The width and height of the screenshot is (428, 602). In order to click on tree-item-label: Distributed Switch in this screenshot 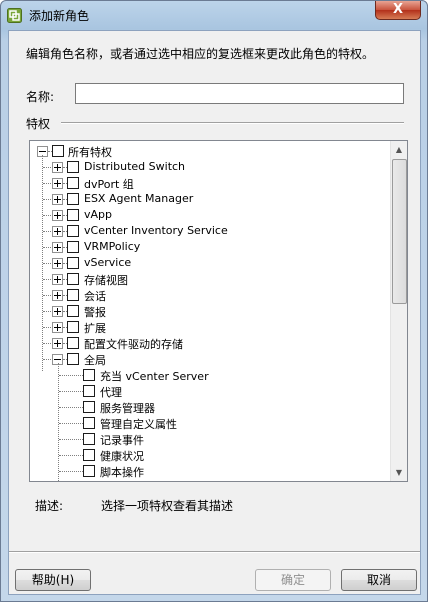, I will do `click(135, 166)`.